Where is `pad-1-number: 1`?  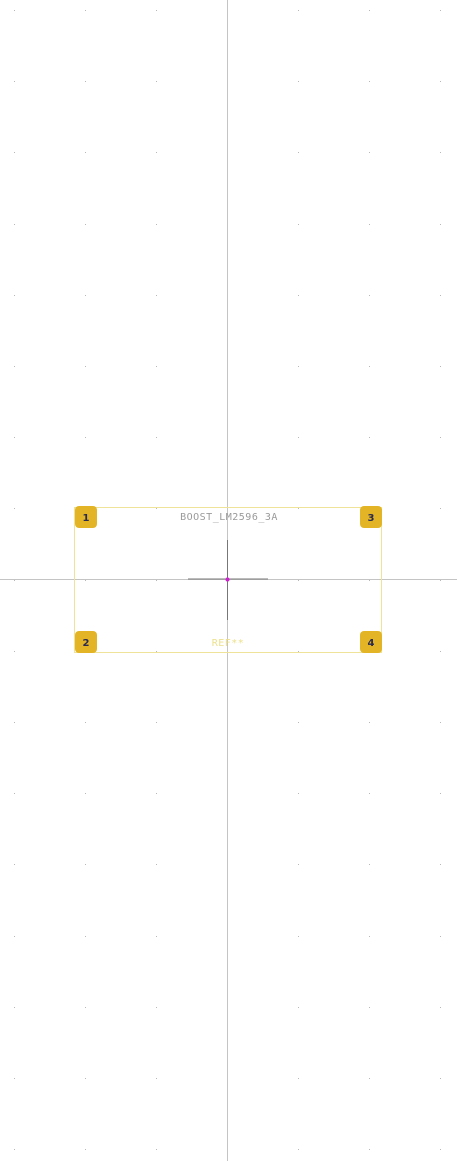 pad-1-number: 1 is located at coordinates (86, 518).